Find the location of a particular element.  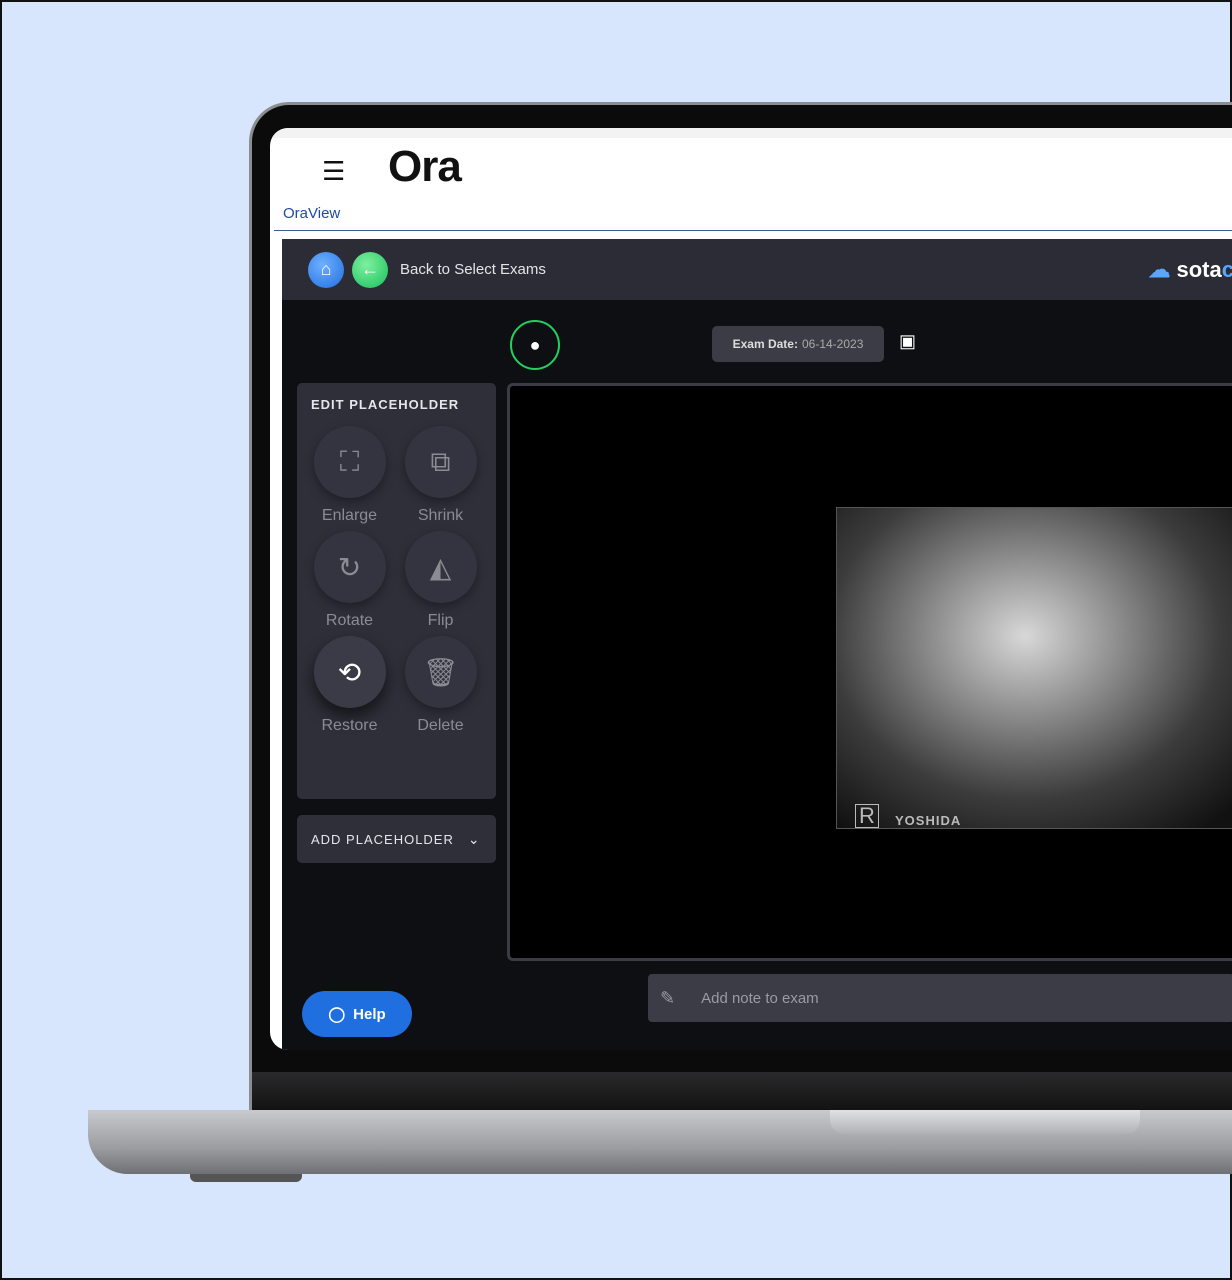

back-to-select-exams-link: Back to Select Exams is located at coordinates (473, 269).